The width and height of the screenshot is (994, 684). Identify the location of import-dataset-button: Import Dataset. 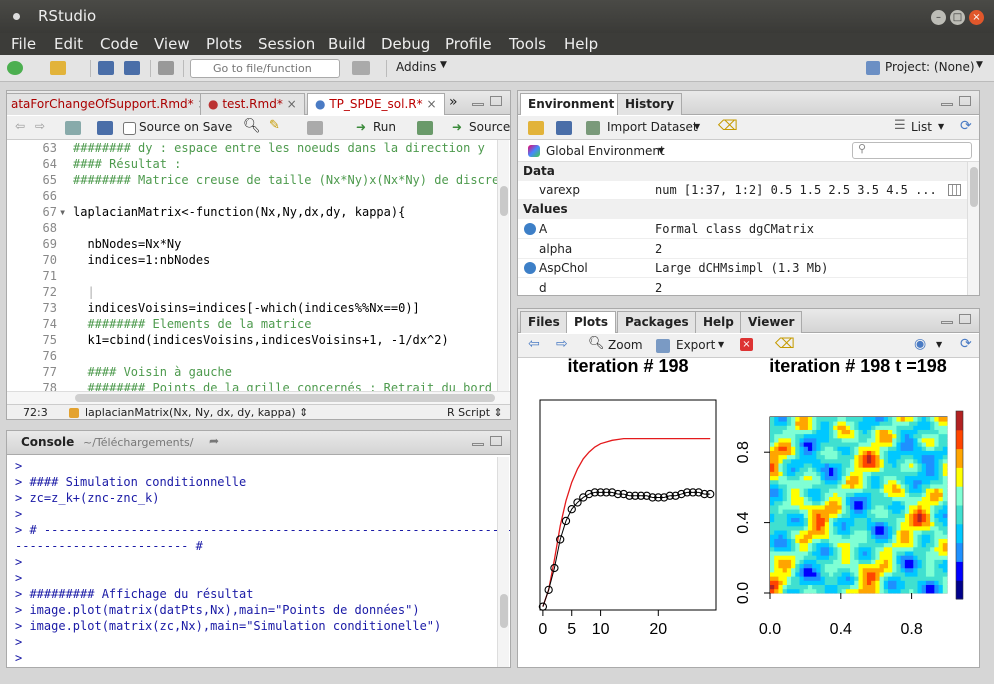
(652, 127).